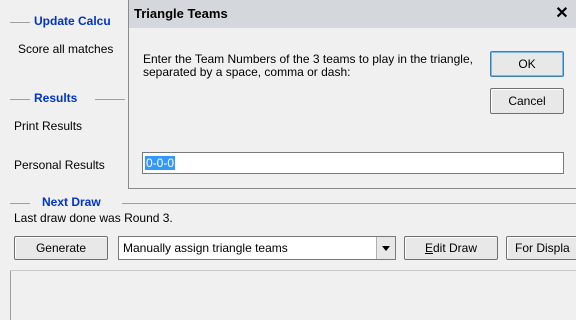  Describe the element at coordinates (59, 165) in the screenshot. I see `personal-results-label: Personal Results` at that location.